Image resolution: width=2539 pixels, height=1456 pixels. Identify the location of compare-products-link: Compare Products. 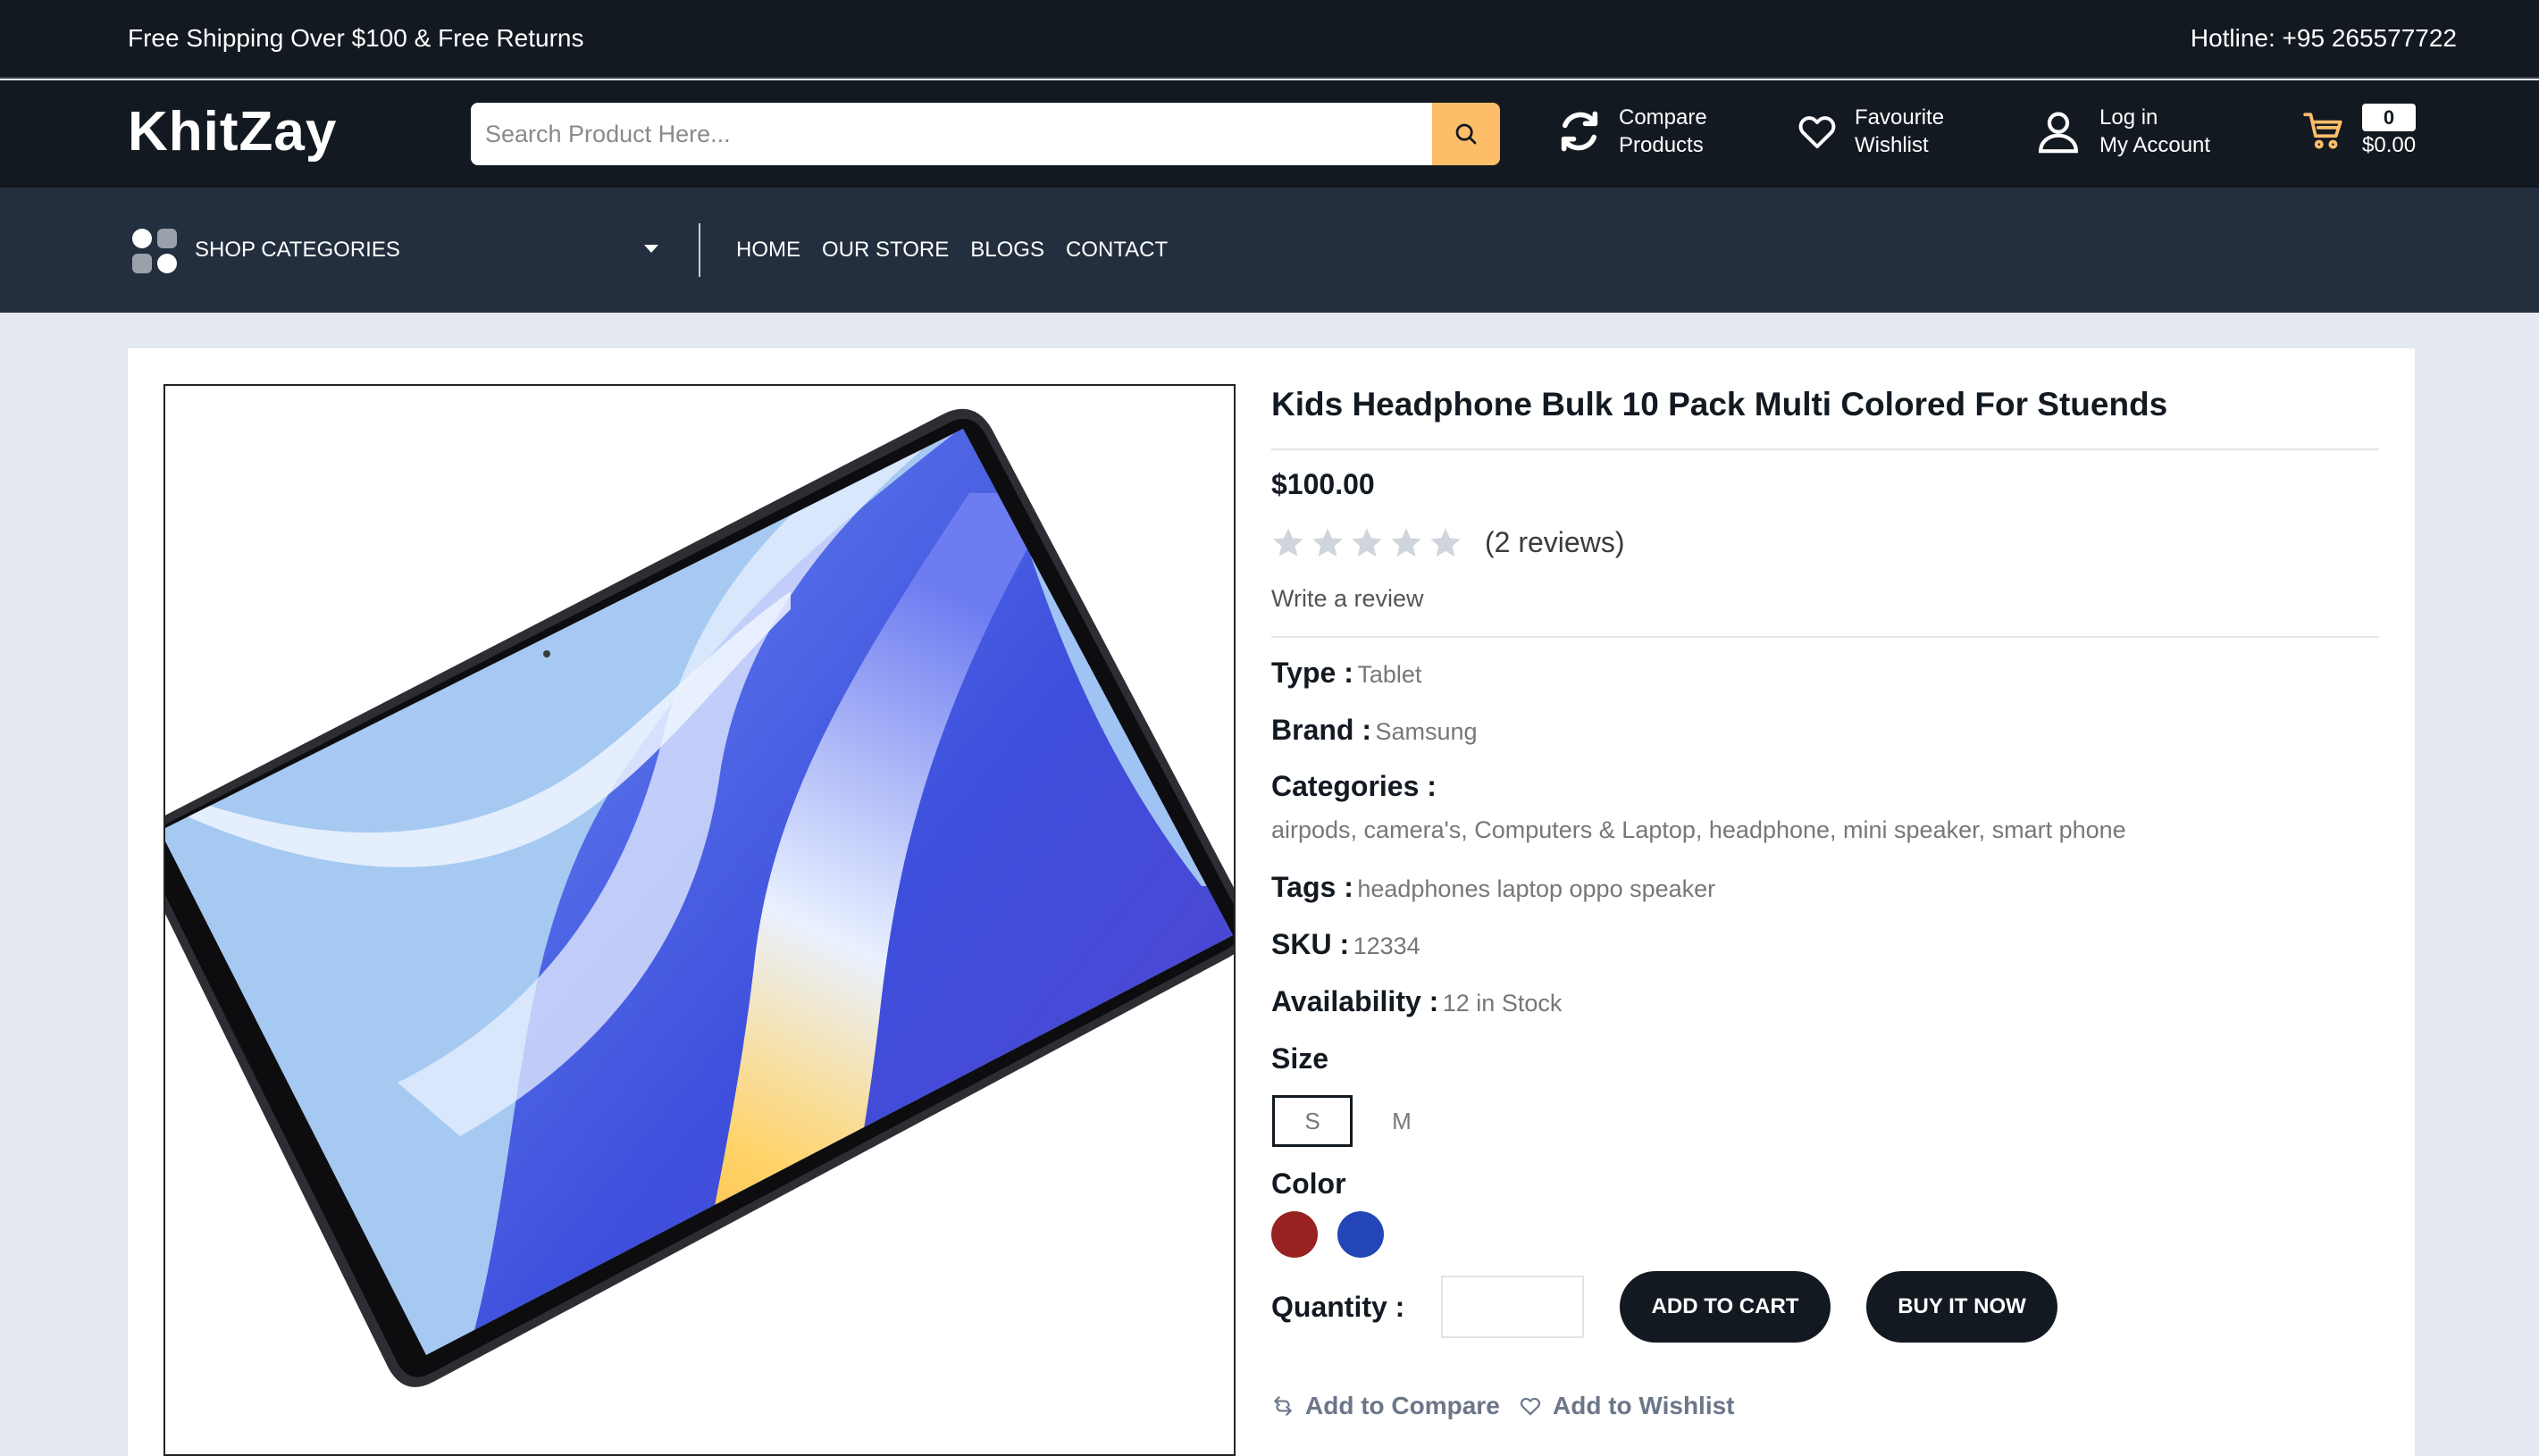
(1631, 131).